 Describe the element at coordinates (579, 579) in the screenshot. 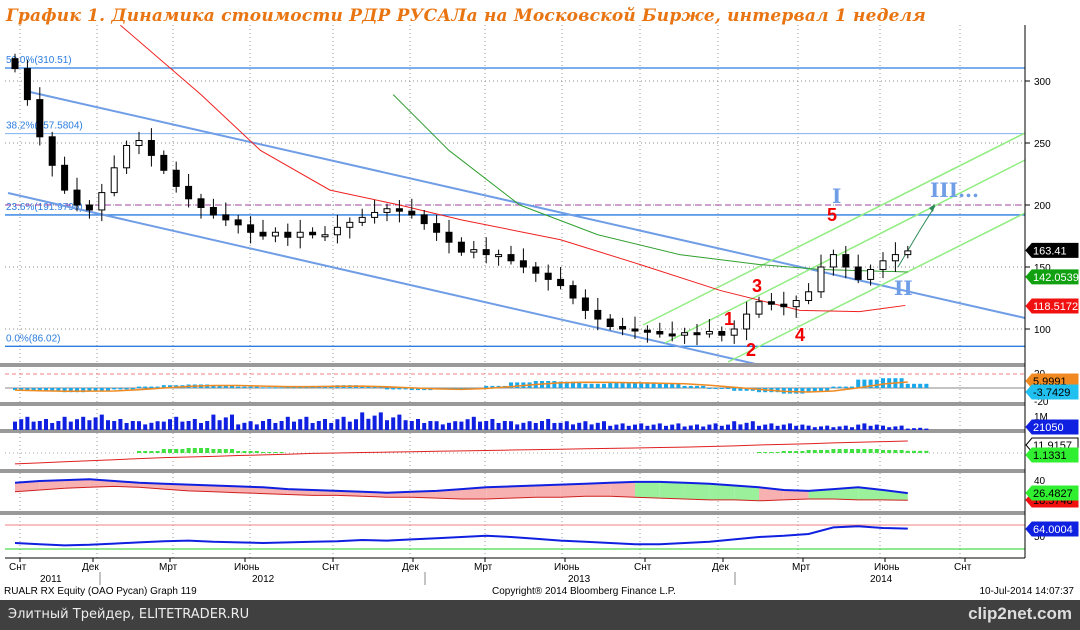

I see `x-year-label: 2013` at that location.